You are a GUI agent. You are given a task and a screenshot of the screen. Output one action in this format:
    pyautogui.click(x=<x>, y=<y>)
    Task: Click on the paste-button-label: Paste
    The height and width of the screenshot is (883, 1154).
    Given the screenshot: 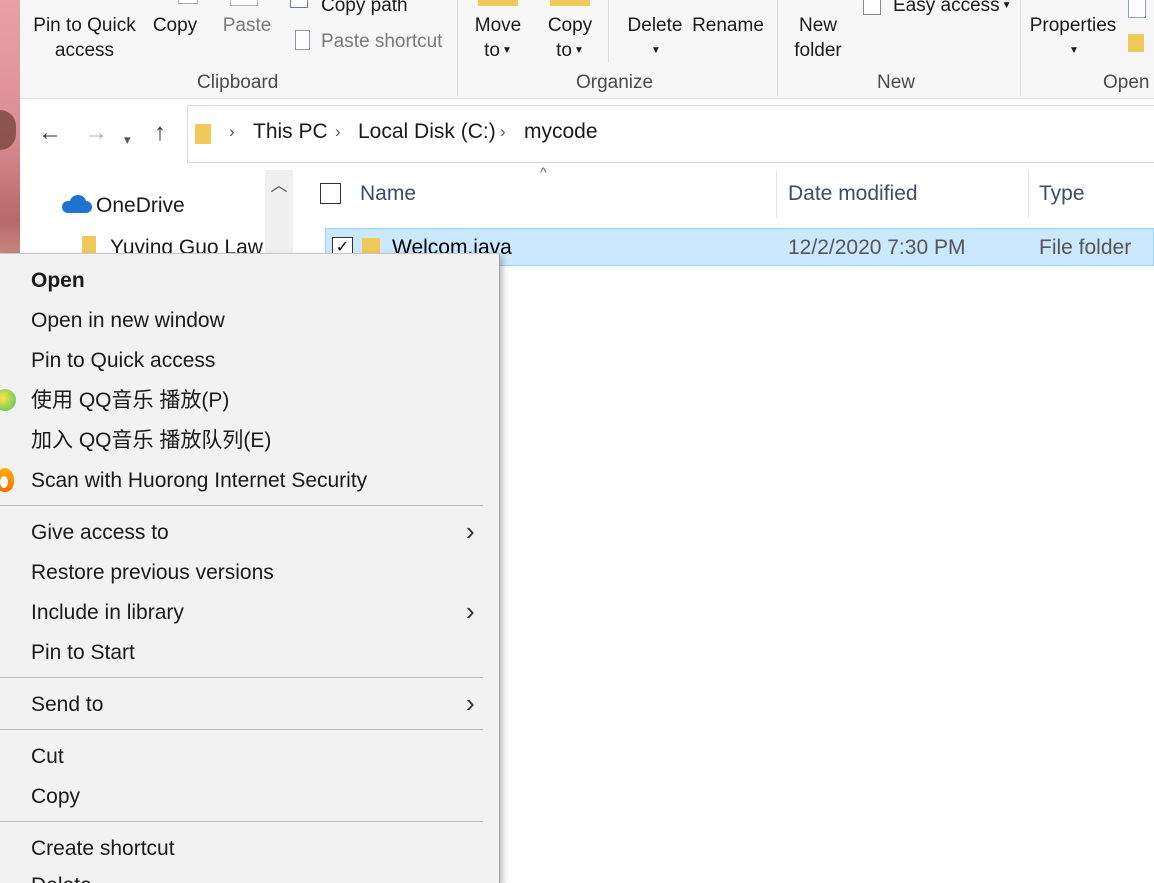 What is the action you would take?
    pyautogui.click(x=247, y=25)
    